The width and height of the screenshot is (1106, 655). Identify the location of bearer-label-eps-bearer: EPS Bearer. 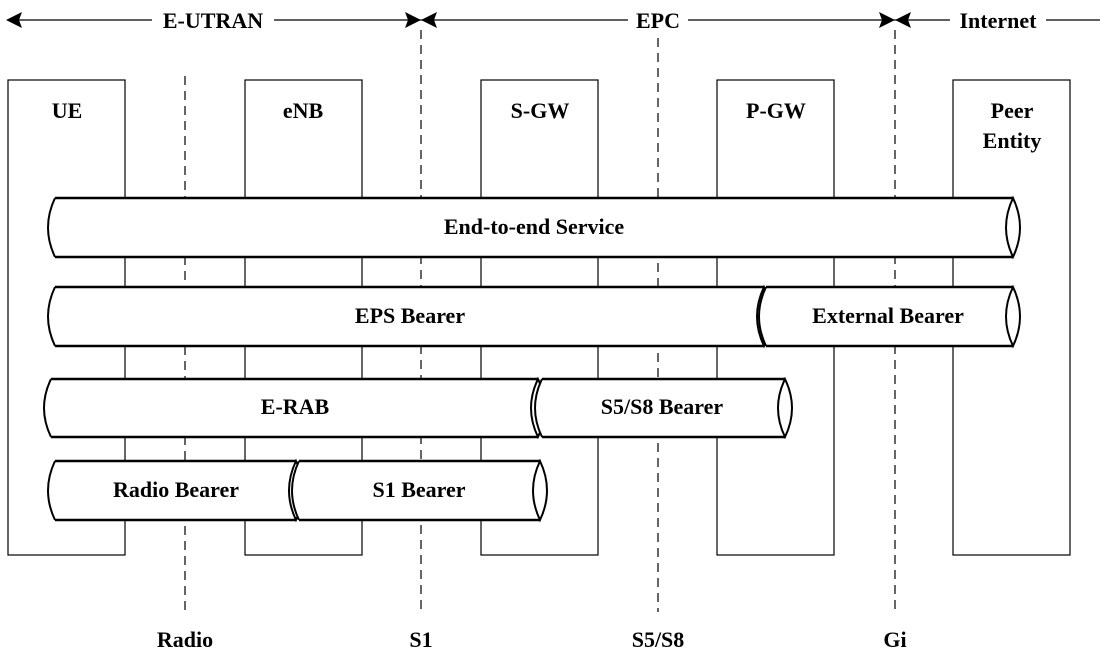
(410, 315).